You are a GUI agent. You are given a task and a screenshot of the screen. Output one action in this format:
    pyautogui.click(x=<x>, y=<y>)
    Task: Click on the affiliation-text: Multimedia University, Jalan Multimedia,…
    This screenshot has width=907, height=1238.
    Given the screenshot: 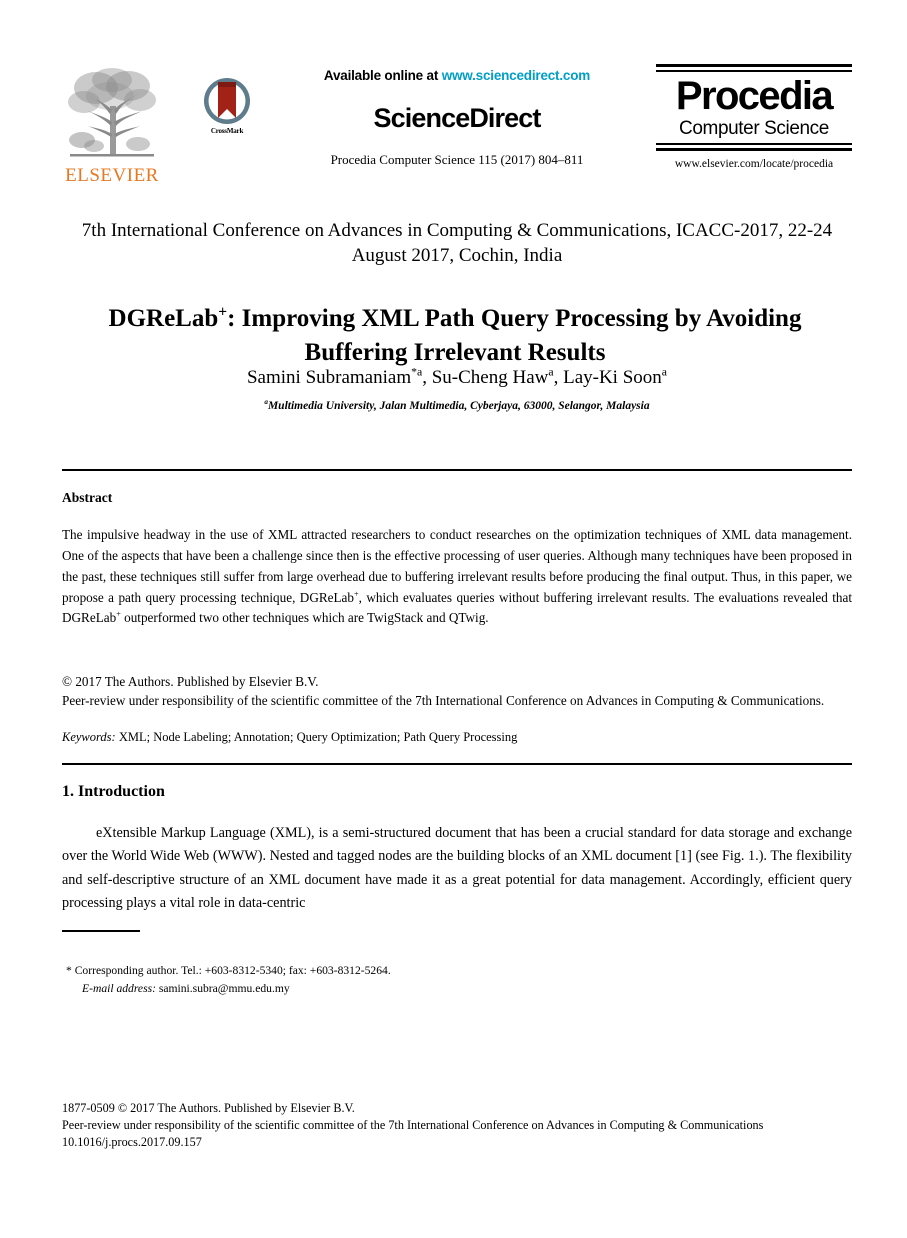 What is the action you would take?
    pyautogui.click(x=458, y=406)
    